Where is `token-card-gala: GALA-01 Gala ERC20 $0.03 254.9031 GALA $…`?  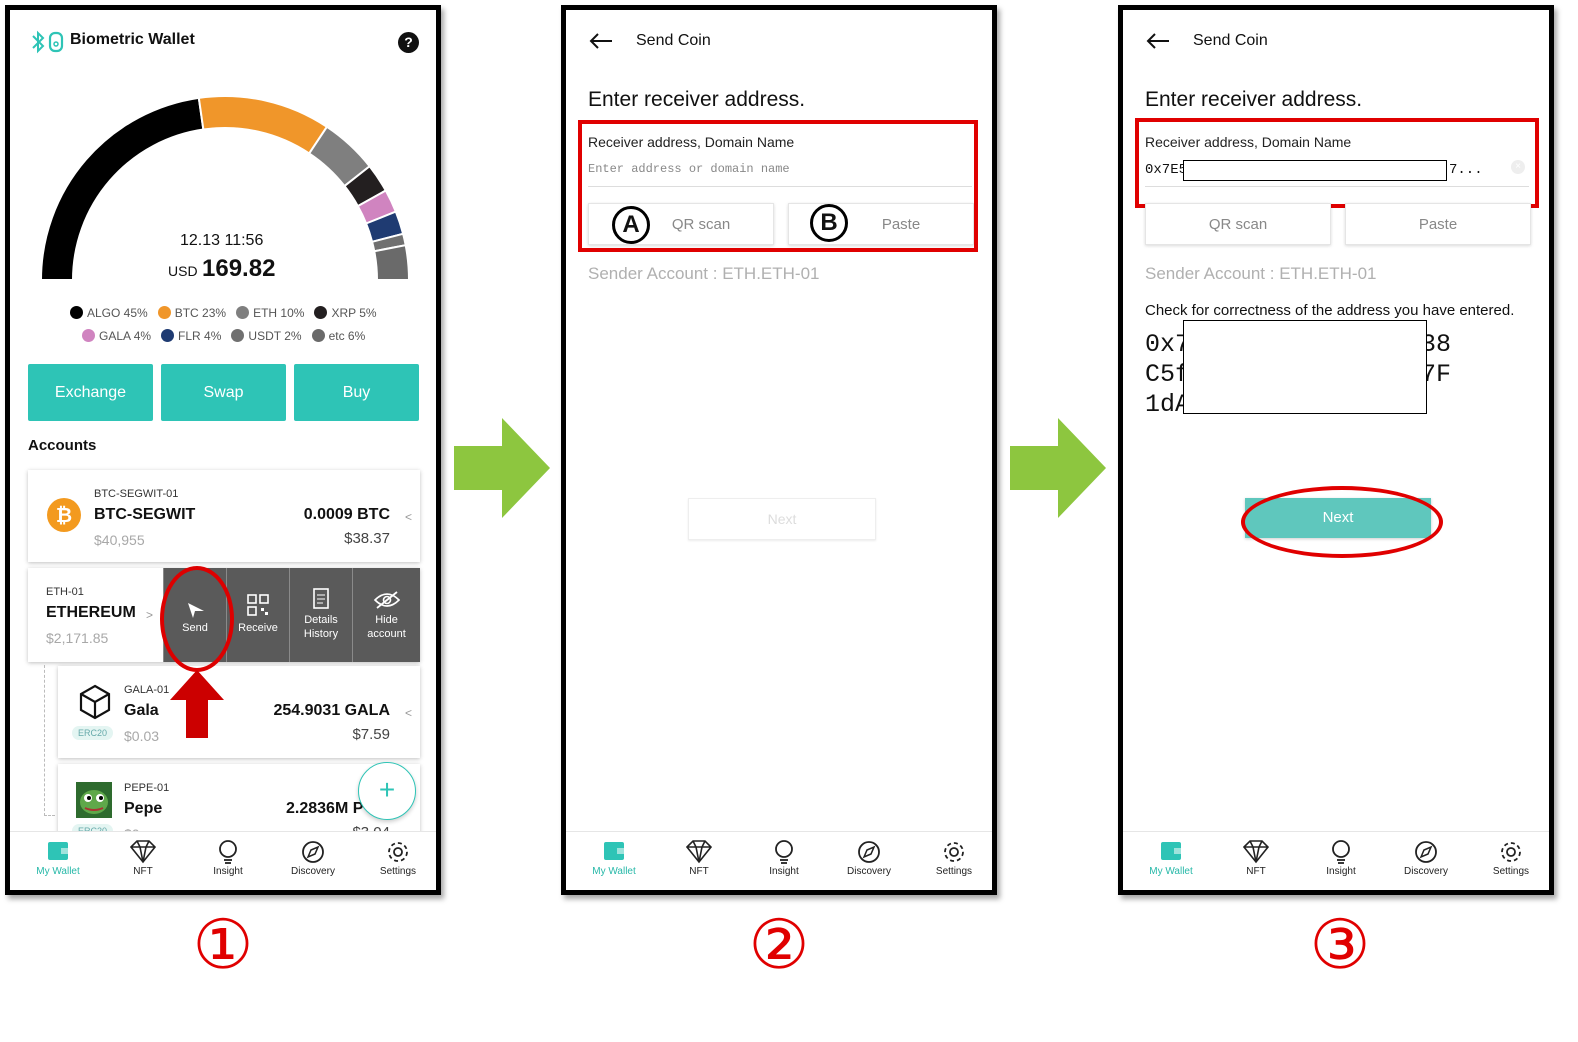
token-card-gala: GALA-01 Gala ERC20 $0.03 254.9031 GALA $… is located at coordinates (239, 712).